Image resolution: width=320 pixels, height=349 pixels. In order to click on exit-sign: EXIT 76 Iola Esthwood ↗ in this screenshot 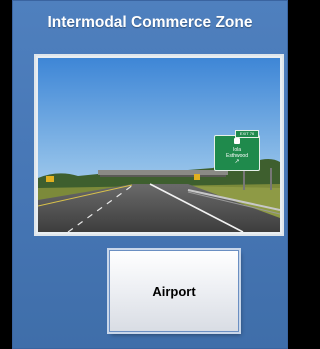, I will do `click(237, 150)`.